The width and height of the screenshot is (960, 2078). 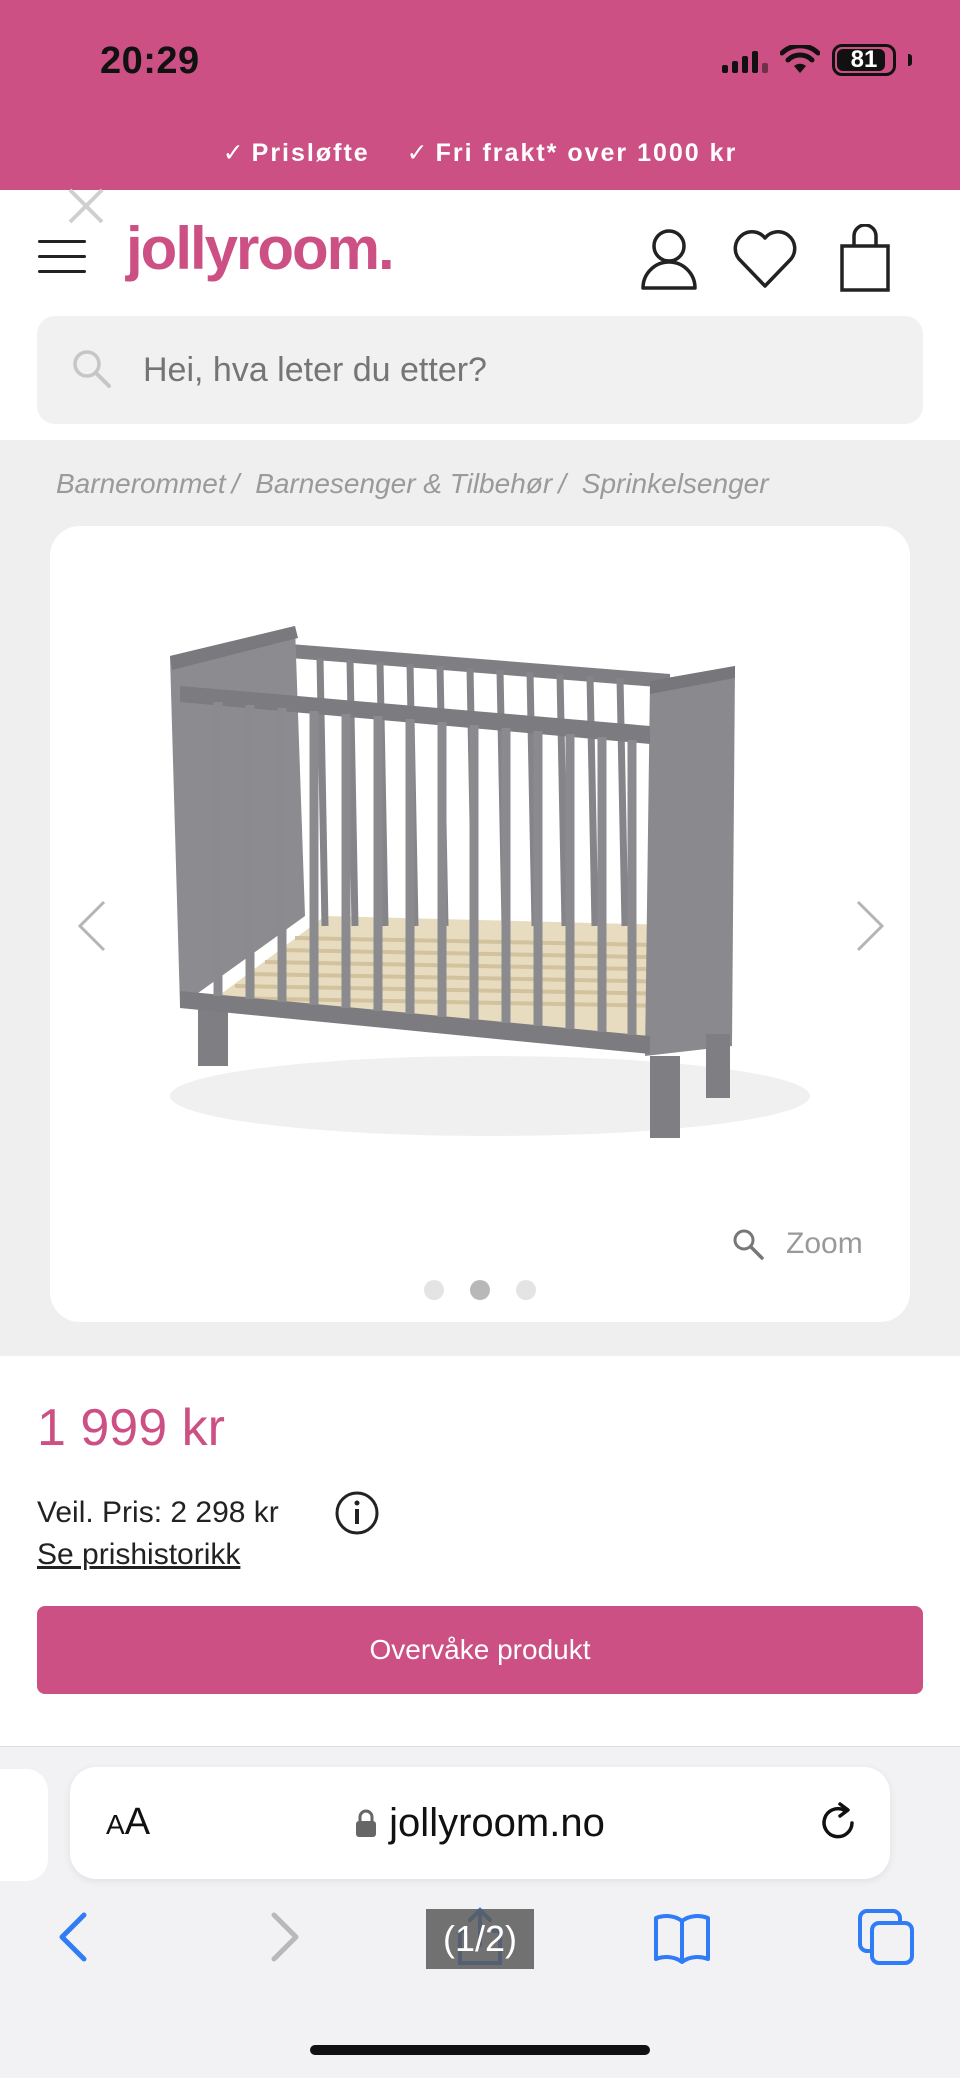 What do you see at coordinates (480, 2050) in the screenshot?
I see `home-indicator` at bounding box center [480, 2050].